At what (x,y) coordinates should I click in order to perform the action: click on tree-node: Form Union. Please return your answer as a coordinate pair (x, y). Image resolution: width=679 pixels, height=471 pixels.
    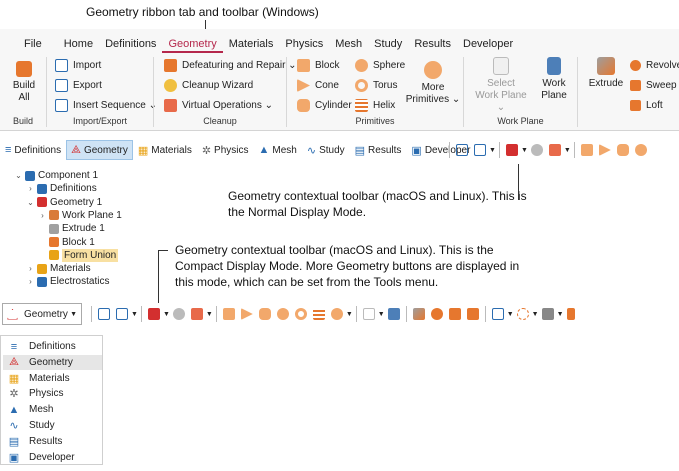
    Looking at the image, I should click on (78, 255).